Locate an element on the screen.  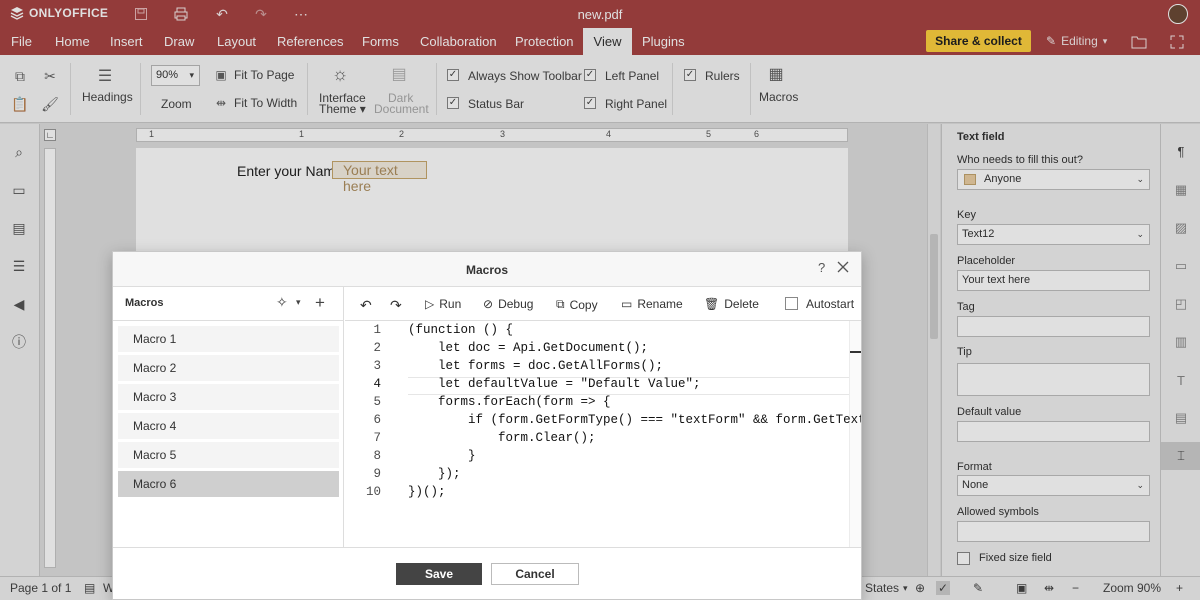
code-line: let doc = Api.GetDocument(); is located at coordinates (528, 348).